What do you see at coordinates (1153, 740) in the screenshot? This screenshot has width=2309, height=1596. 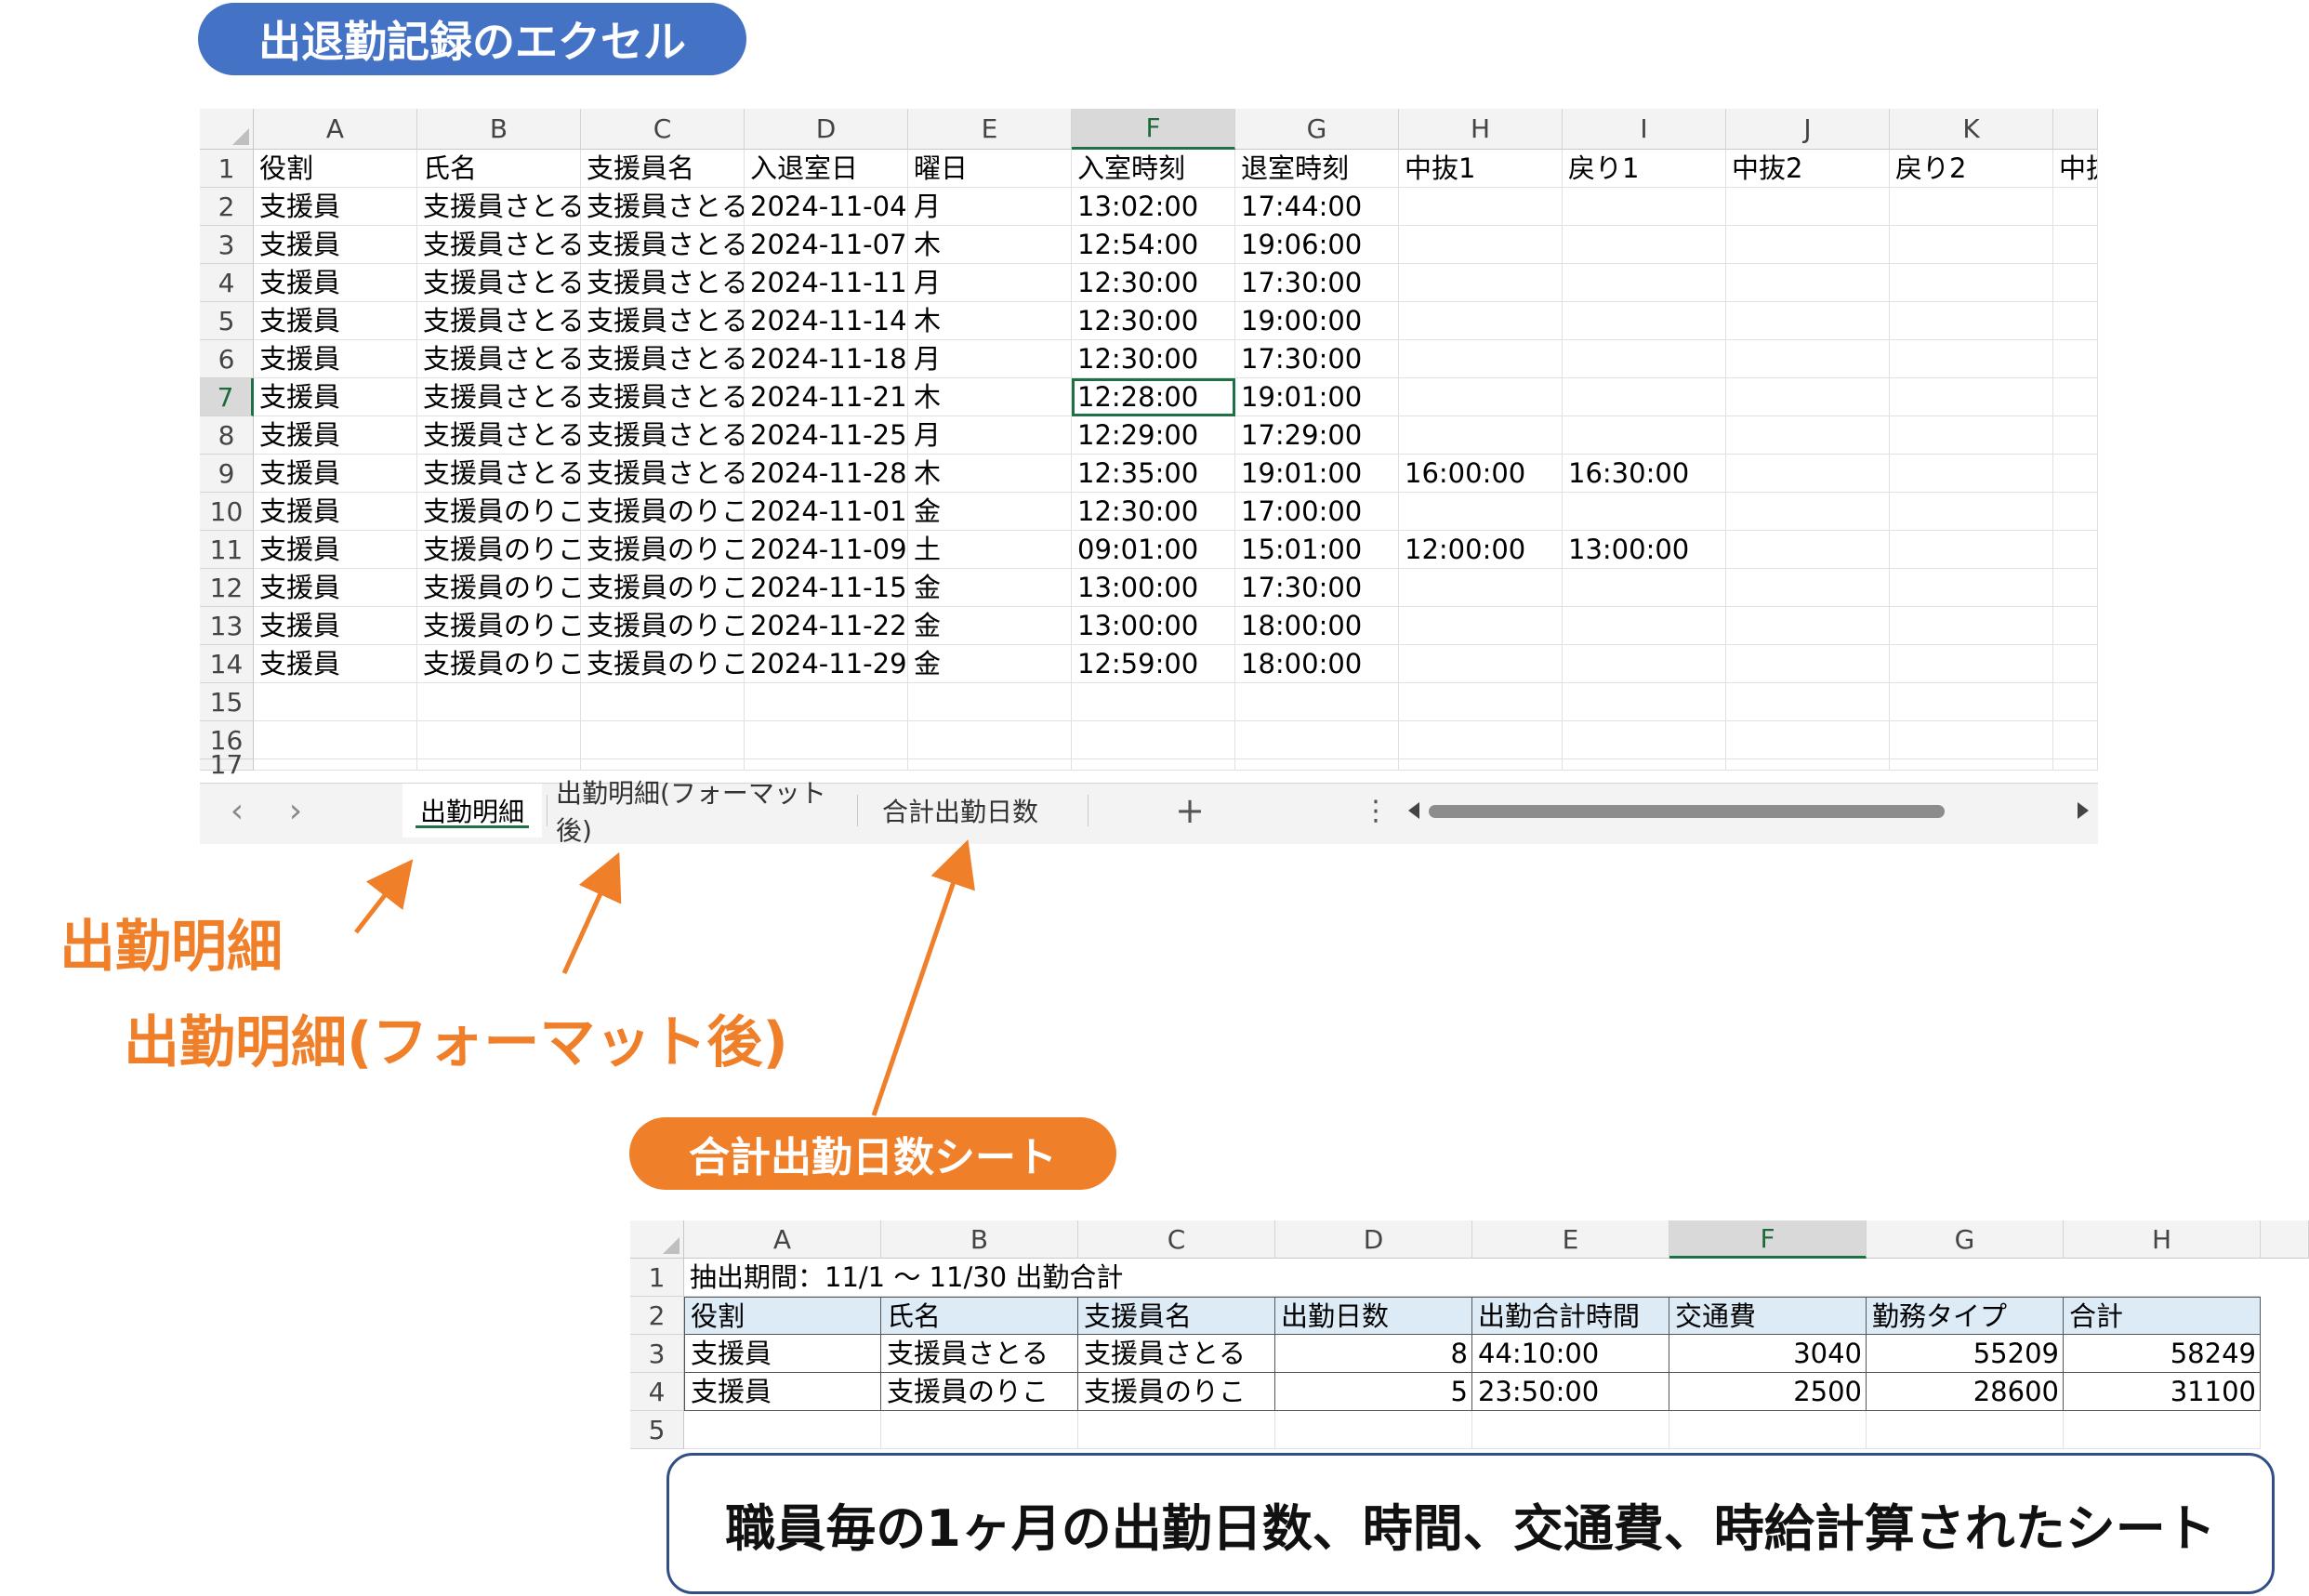 I see `cell-F16` at bounding box center [1153, 740].